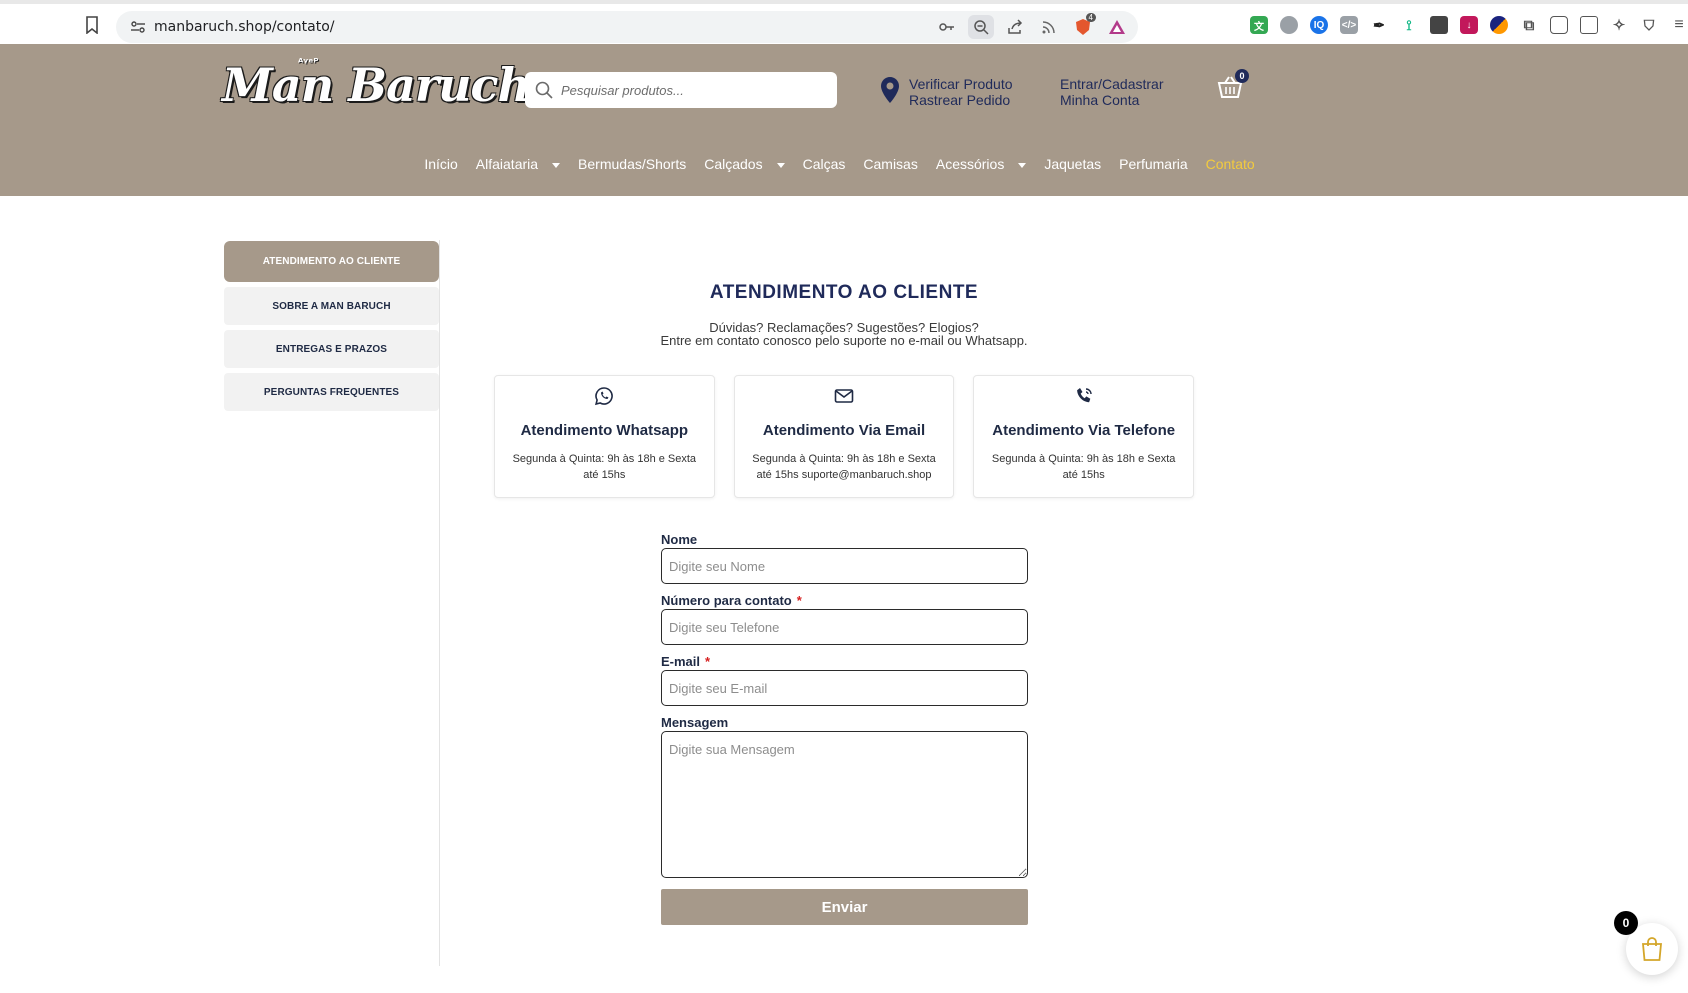  What do you see at coordinates (970, 164) in the screenshot?
I see `nav-item-label: Acessórios` at bounding box center [970, 164].